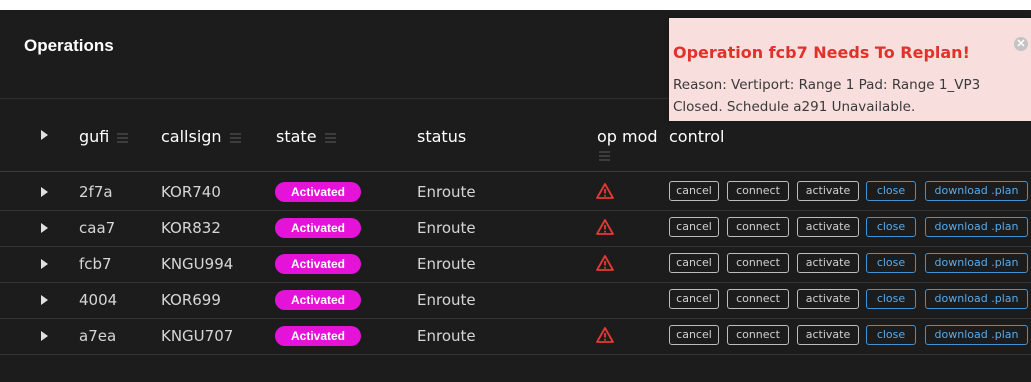 This screenshot has height=382, width=1031. Describe the element at coordinates (197, 264) in the screenshot. I see `callsign-cell: KNGU994` at that location.